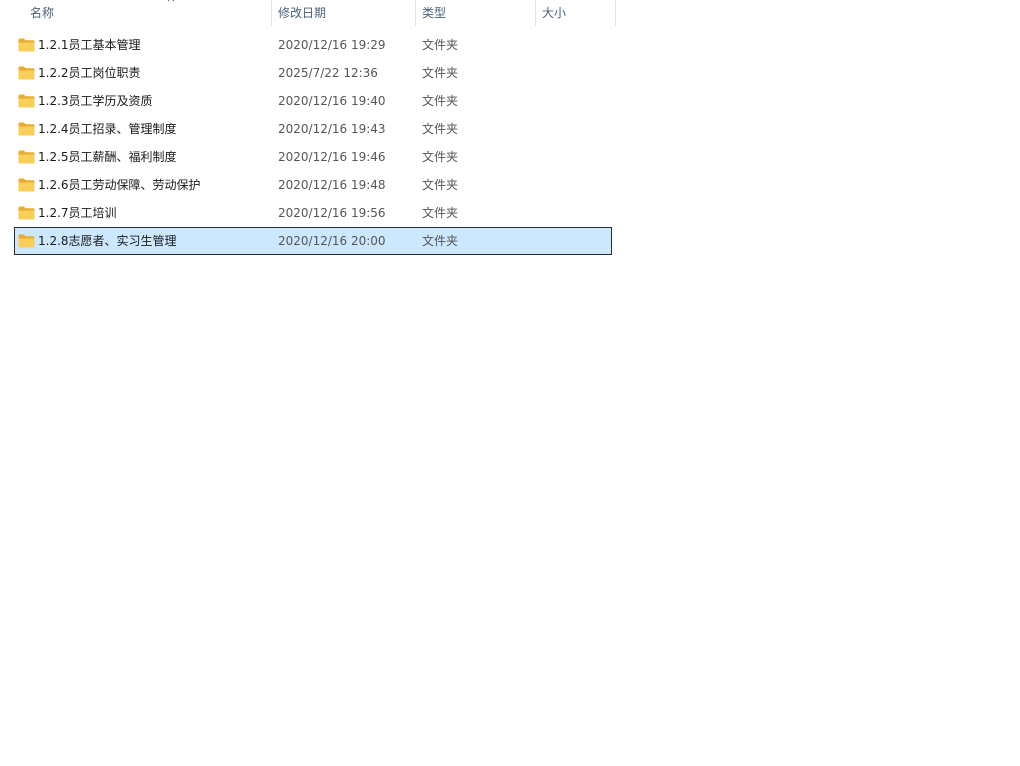 This screenshot has width=1020, height=766. Describe the element at coordinates (332, 101) in the screenshot. I see `file-modified-date: 2020/12/16 19:40` at that location.